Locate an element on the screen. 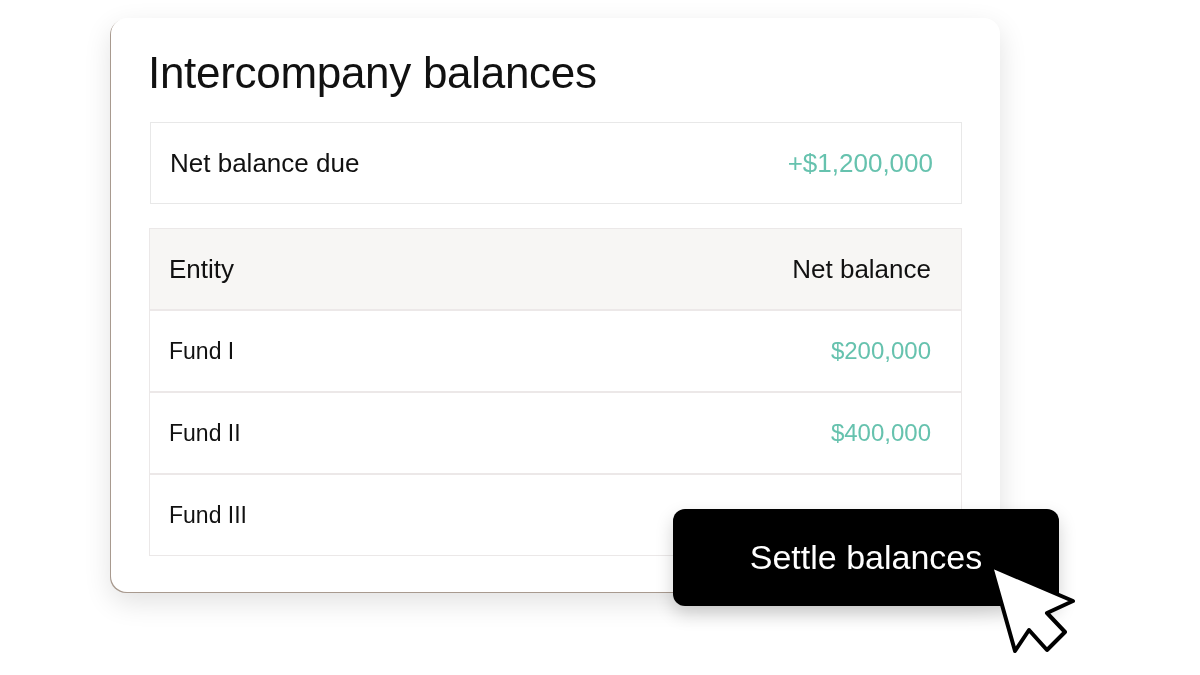 This screenshot has width=1200, height=675. balance-cell: $400,000 is located at coordinates (880, 433).